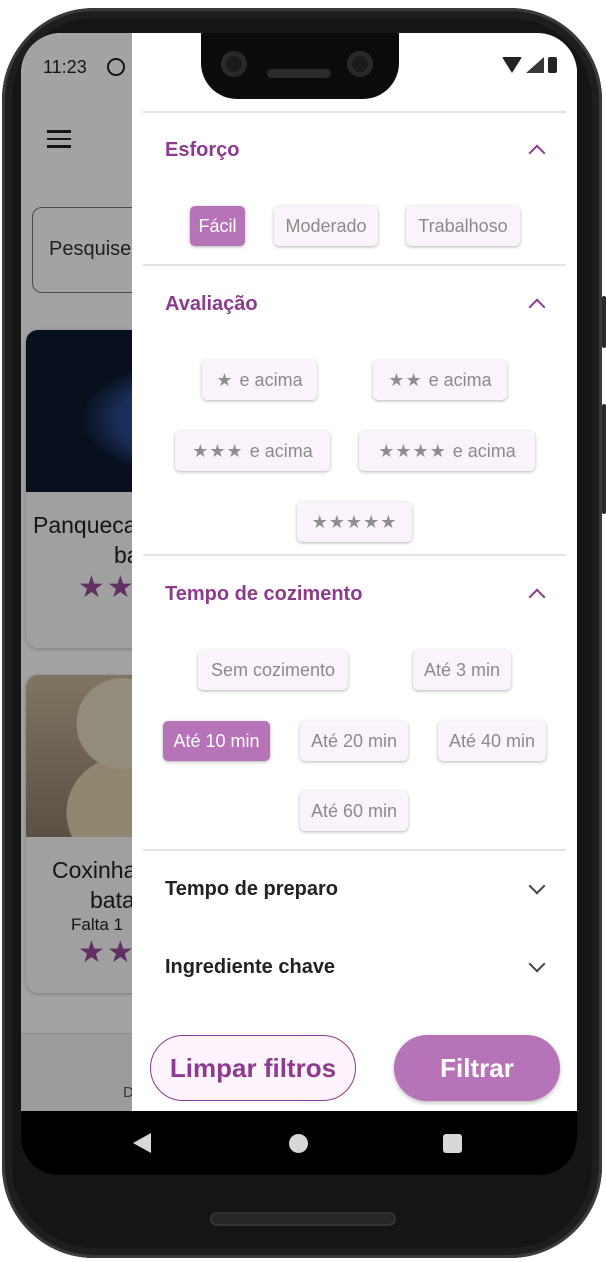  I want to click on battery-icon, so click(552, 65).